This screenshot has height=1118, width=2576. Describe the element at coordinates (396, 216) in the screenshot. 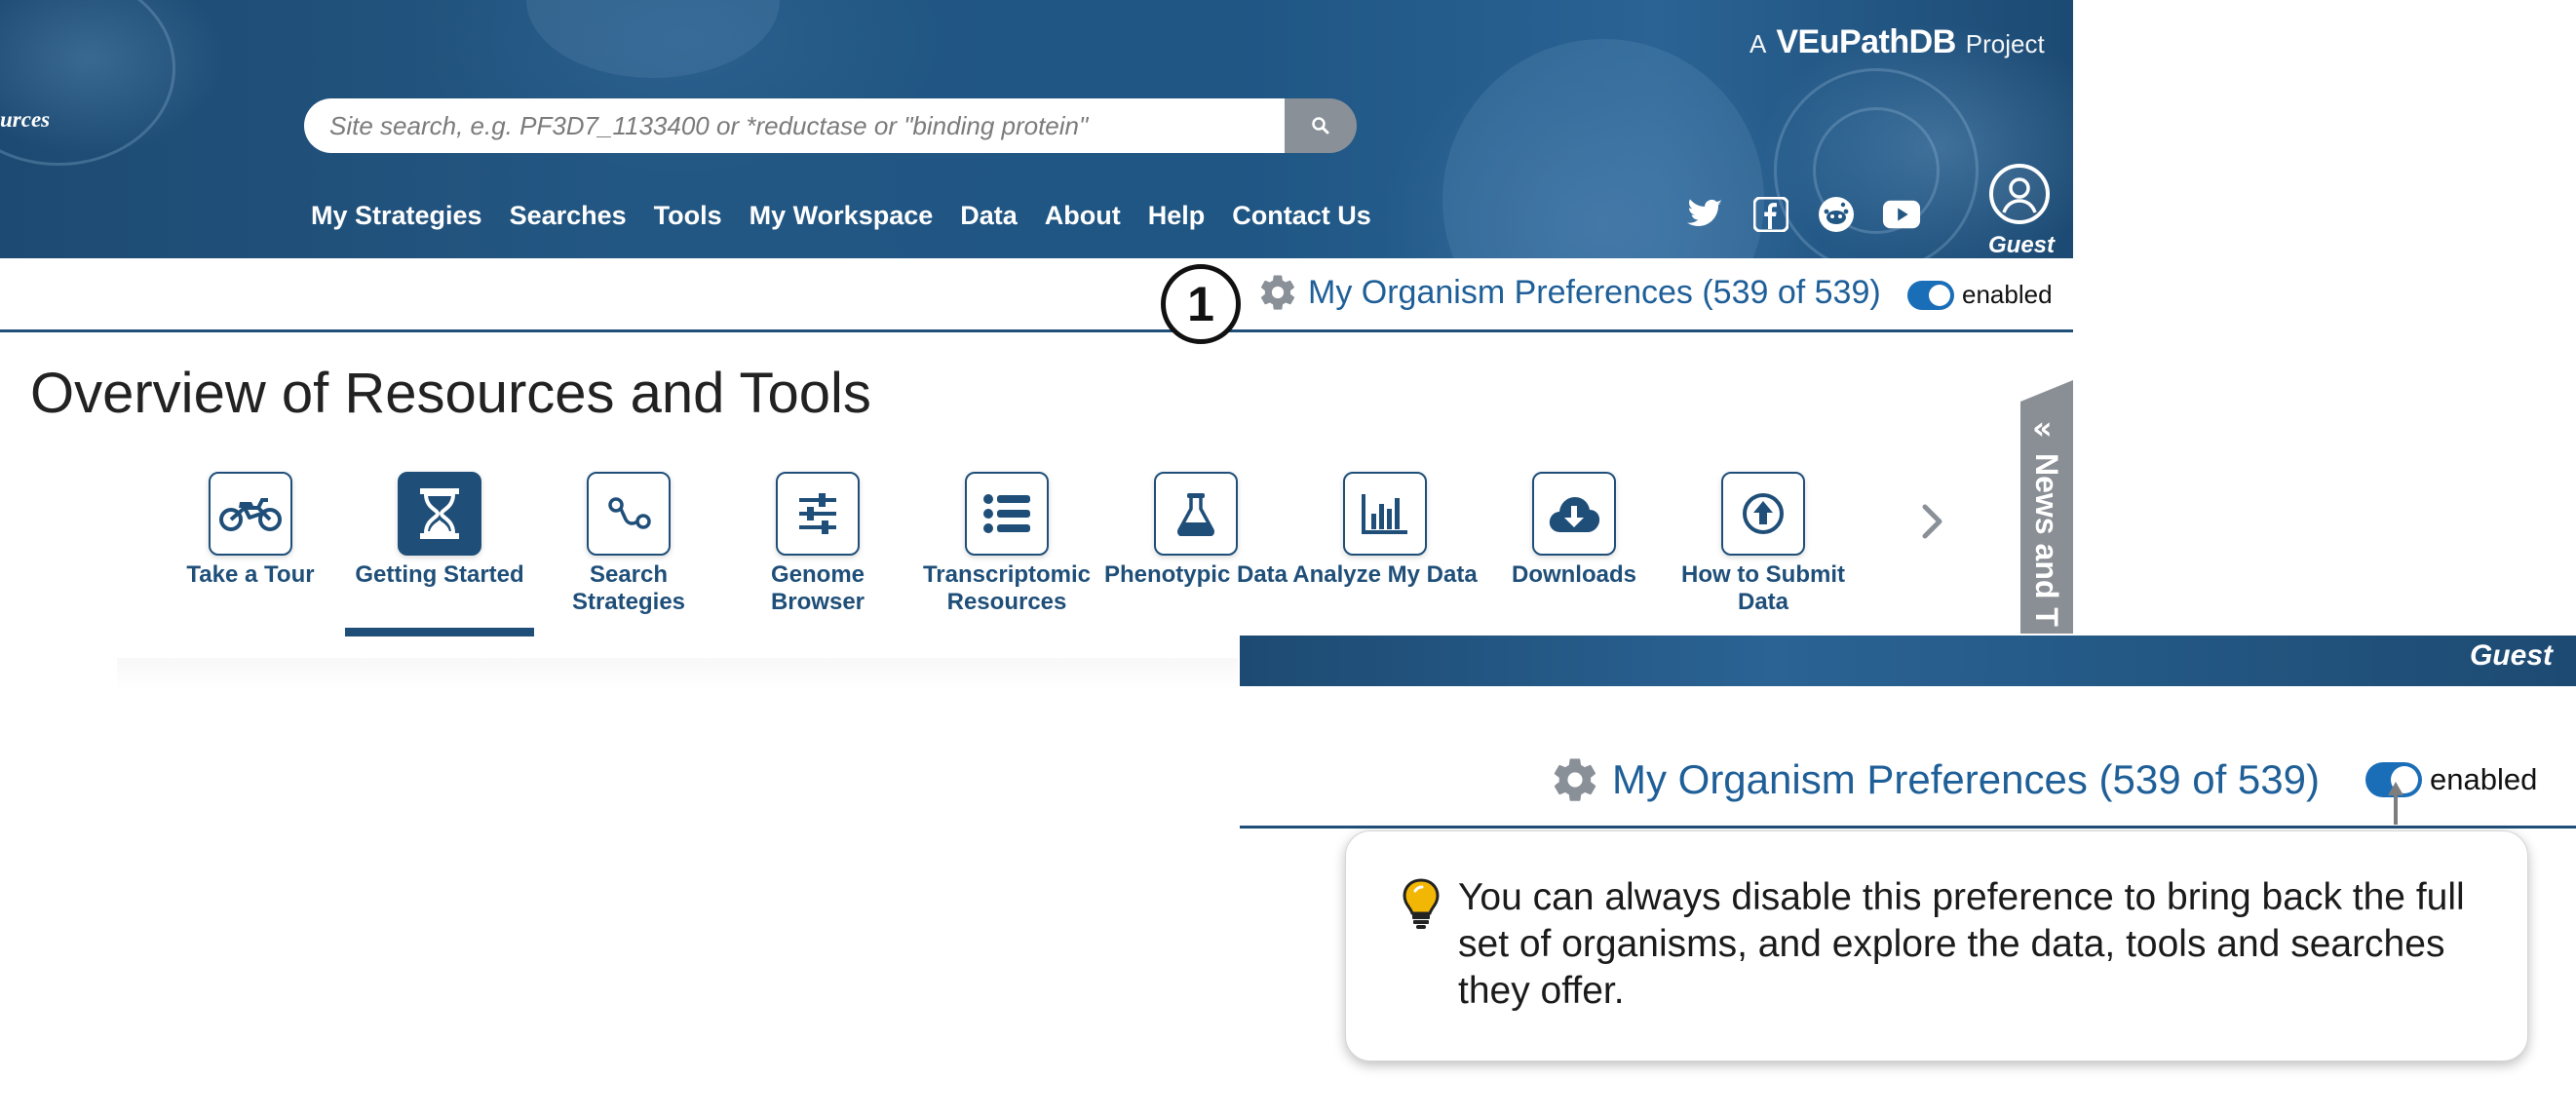

I see `nav-my-strategies: My Strategies` at that location.